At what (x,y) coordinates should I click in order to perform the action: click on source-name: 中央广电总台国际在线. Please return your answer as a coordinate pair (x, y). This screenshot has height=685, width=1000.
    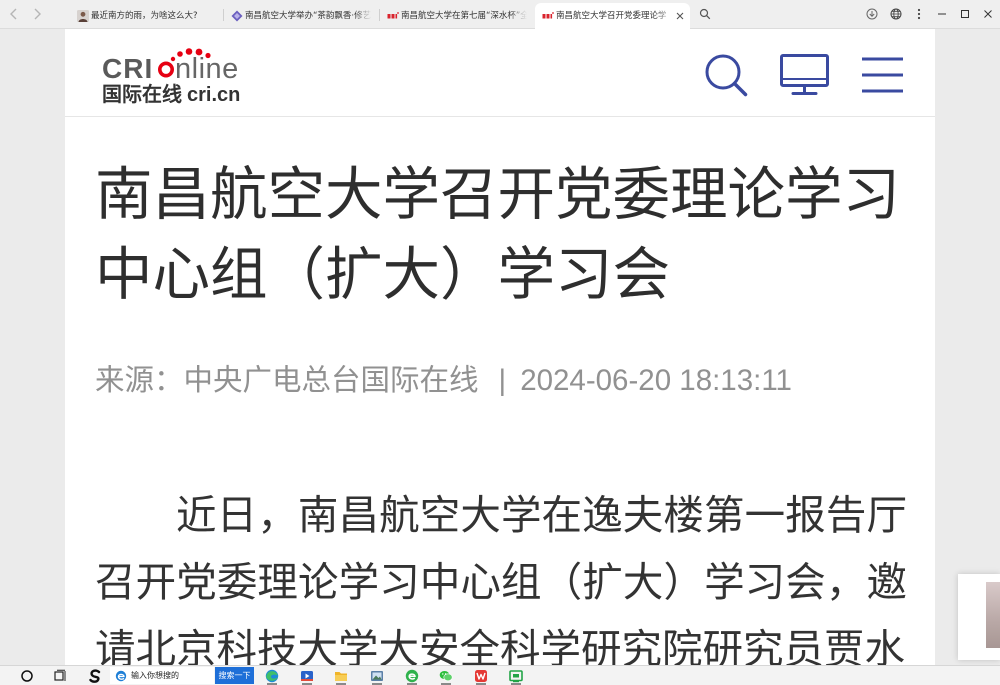
    Looking at the image, I should click on (331, 380).